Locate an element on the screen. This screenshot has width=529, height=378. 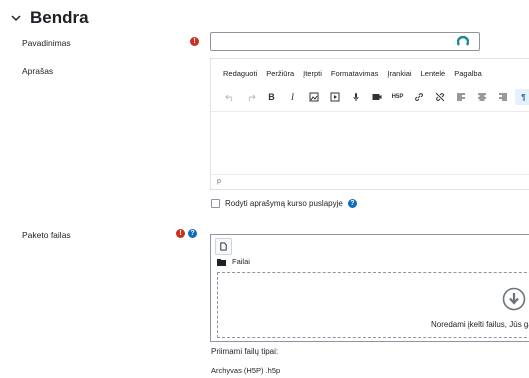
bold-icon: B is located at coordinates (271, 97).